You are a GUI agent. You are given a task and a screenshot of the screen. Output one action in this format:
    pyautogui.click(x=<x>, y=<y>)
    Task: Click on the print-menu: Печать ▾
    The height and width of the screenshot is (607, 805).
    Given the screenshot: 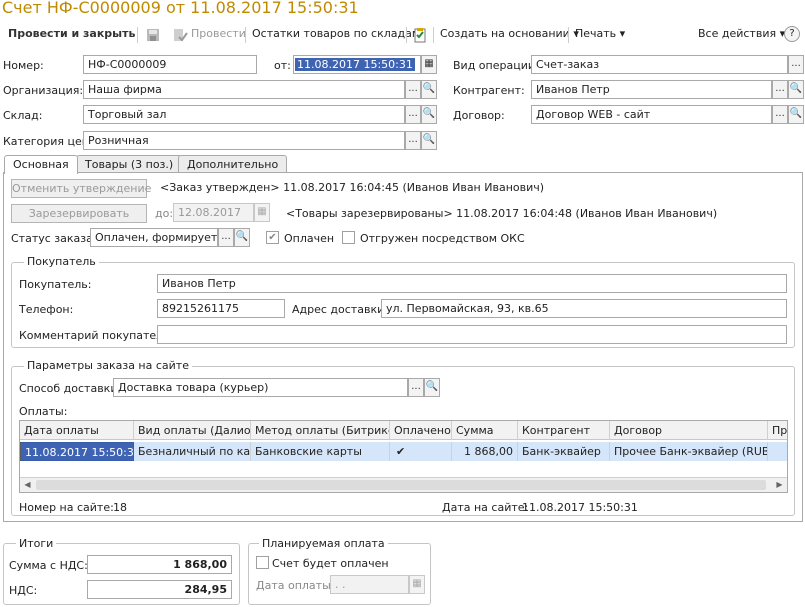 What is the action you would take?
    pyautogui.click(x=600, y=33)
    